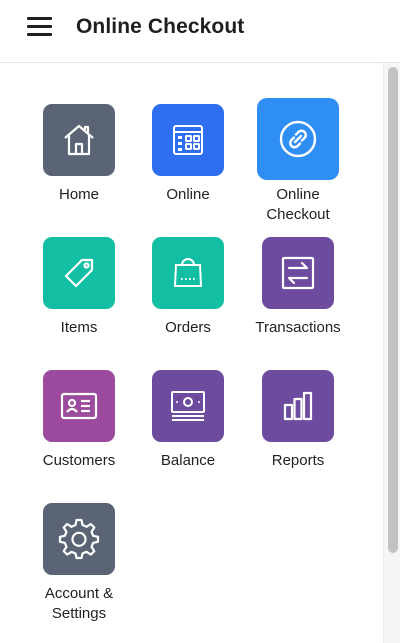 The image size is (400, 643). I want to click on shopping-bag-icon, so click(188, 272).